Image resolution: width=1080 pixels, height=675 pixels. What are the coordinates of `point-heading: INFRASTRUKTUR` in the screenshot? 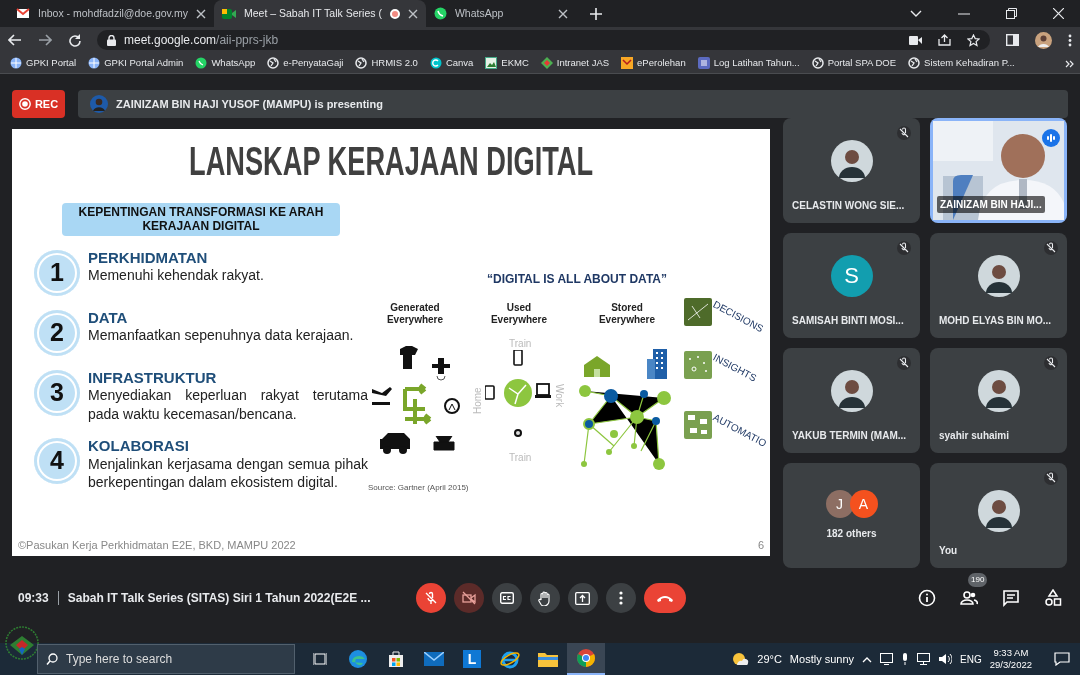 It's located at (153, 378).